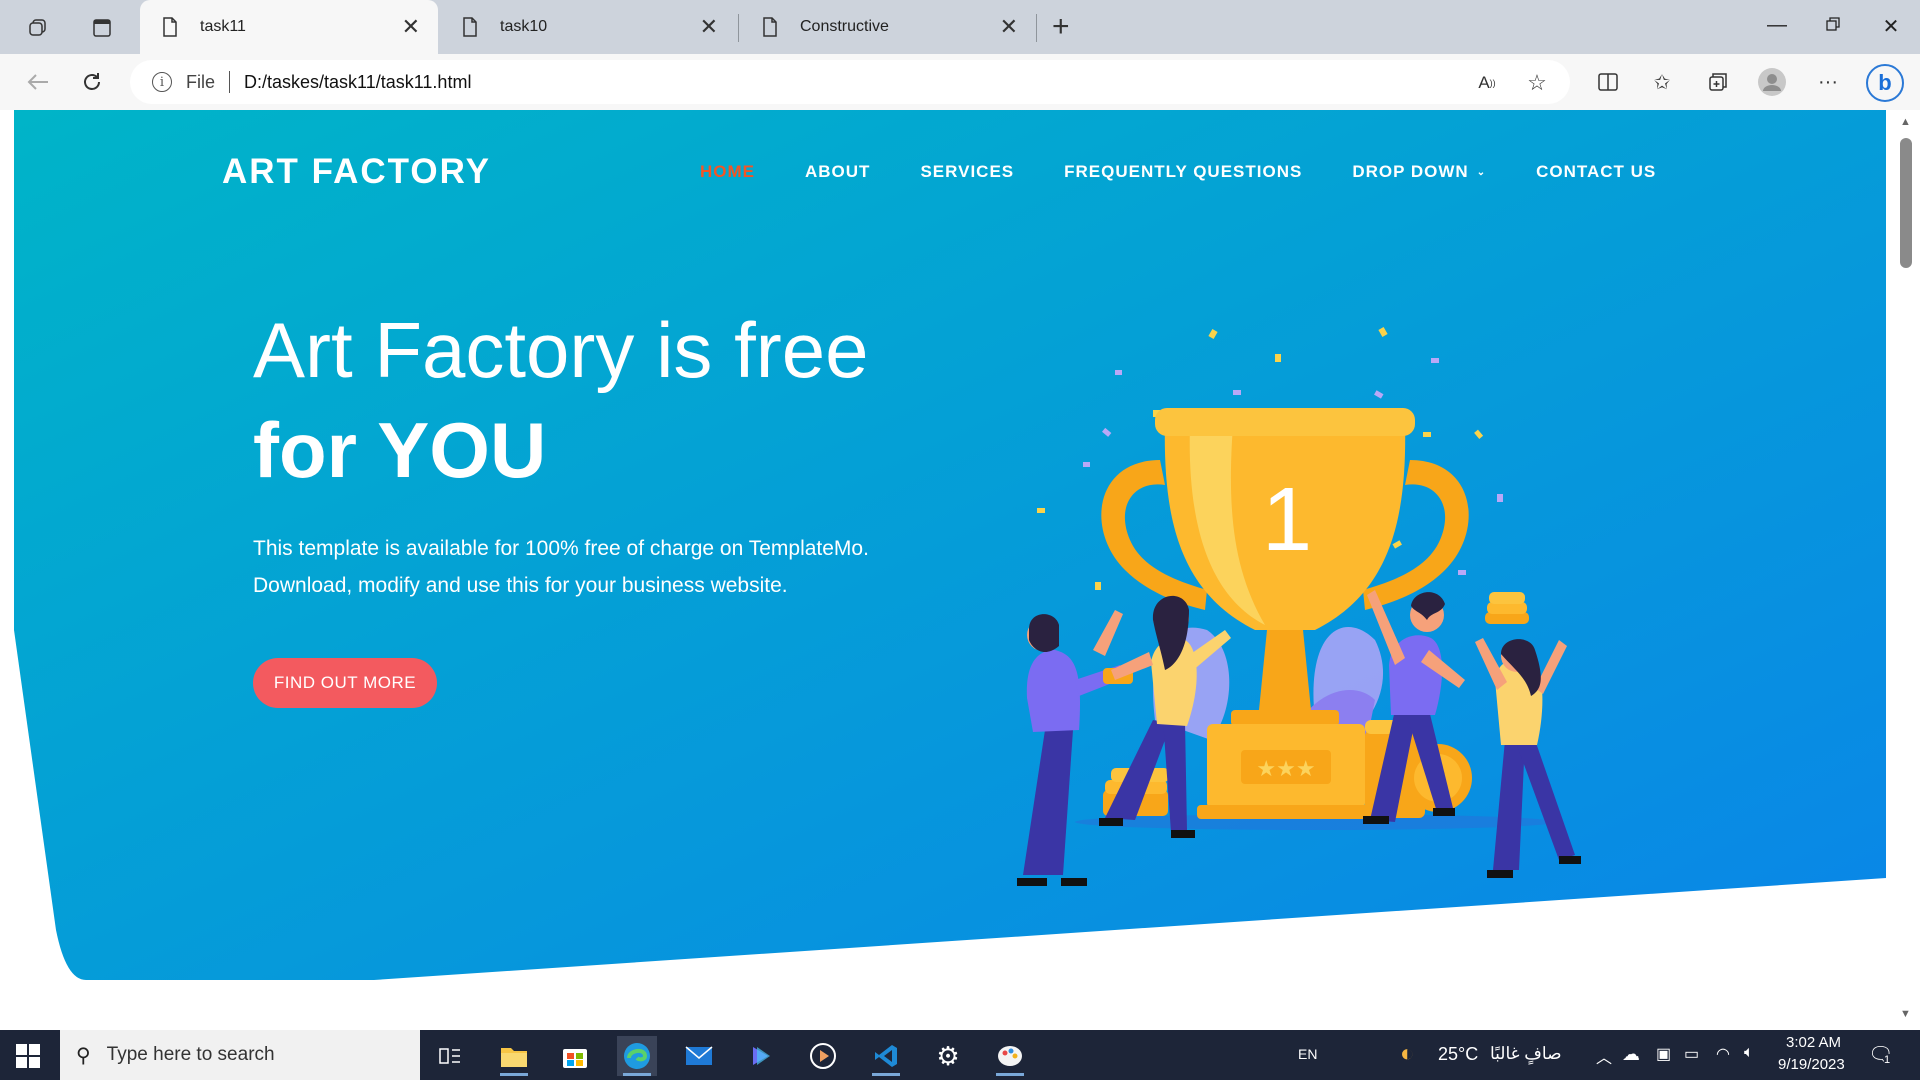 Image resolution: width=1920 pixels, height=1080 pixels. I want to click on scroll-down-icon: ▼, so click(1905, 1014).